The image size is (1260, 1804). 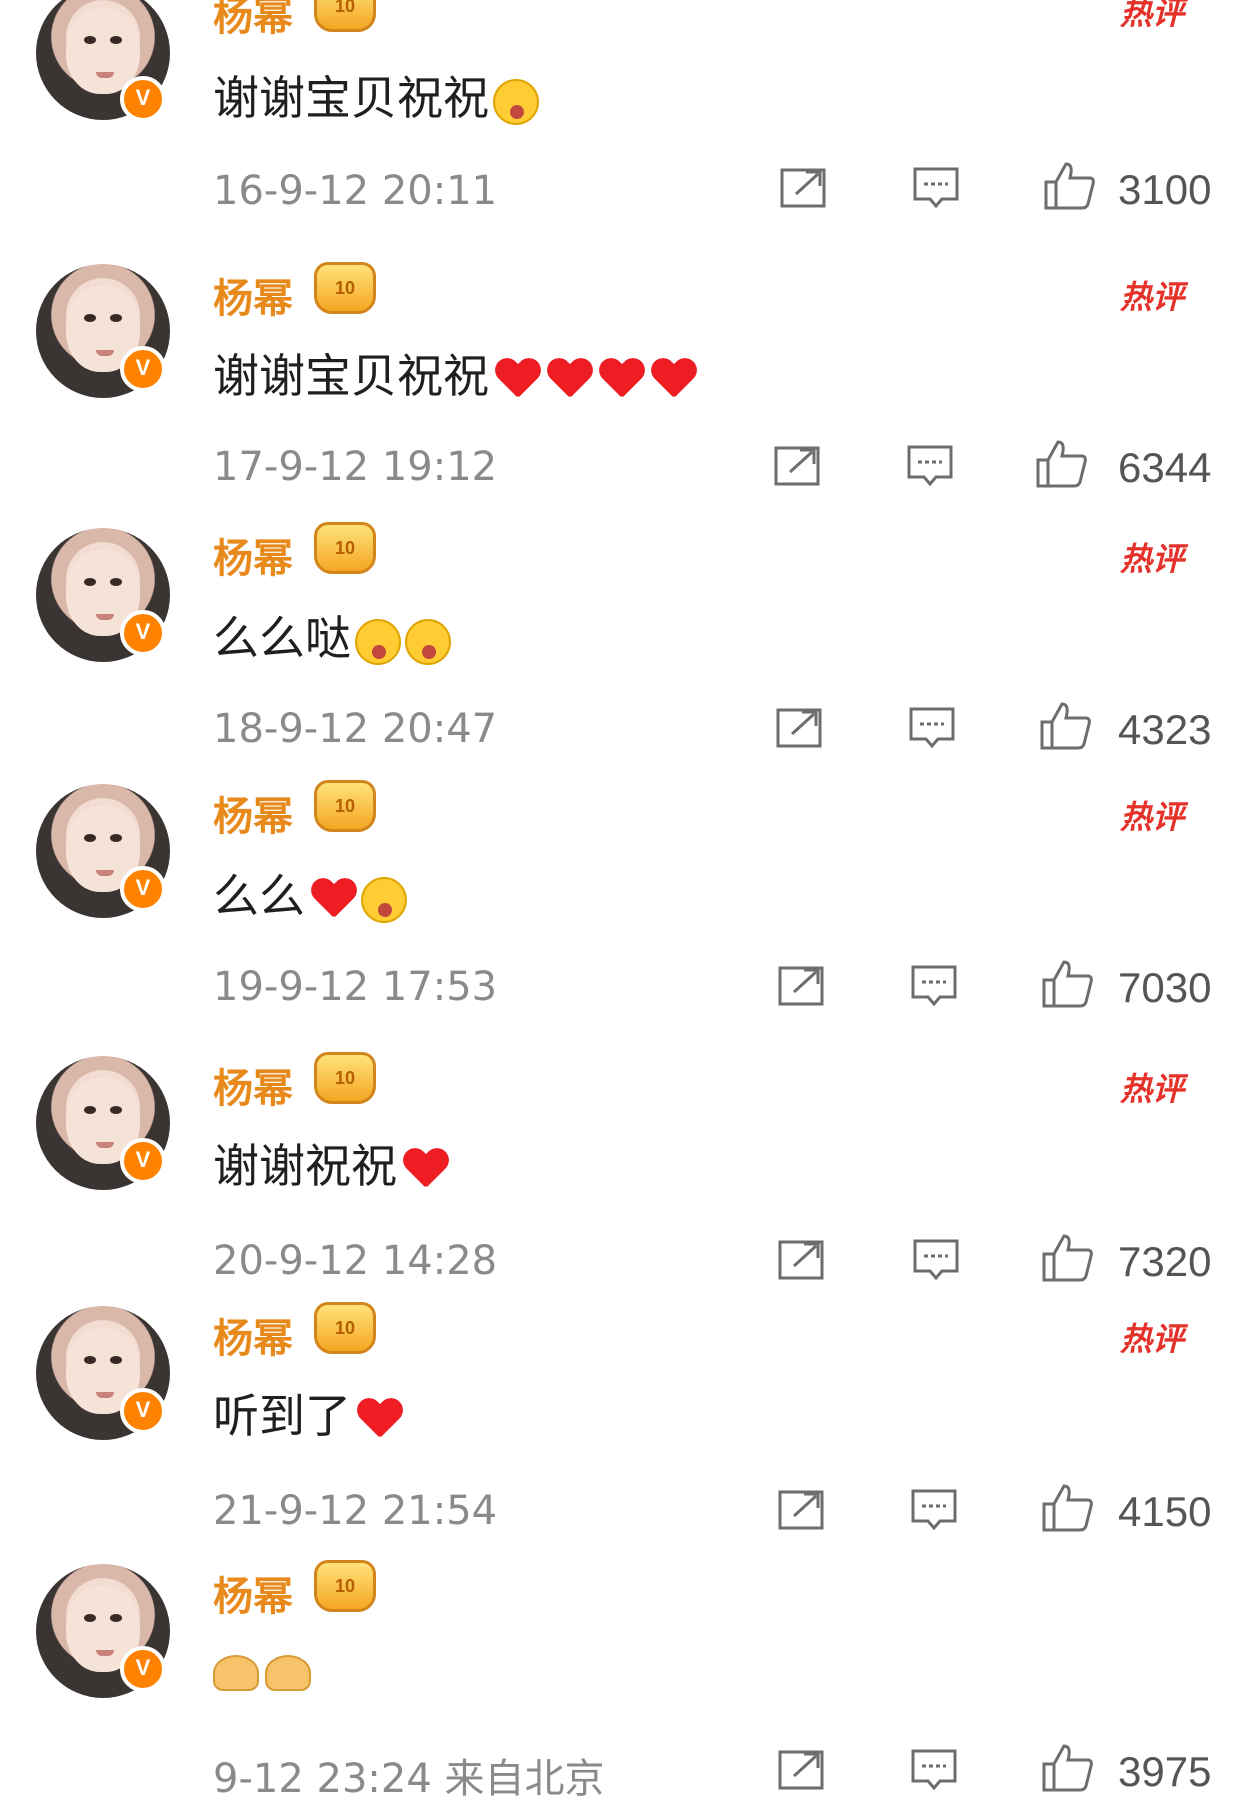 What do you see at coordinates (355, 729) in the screenshot?
I see `comment-time: 18-9-12 20:47` at bounding box center [355, 729].